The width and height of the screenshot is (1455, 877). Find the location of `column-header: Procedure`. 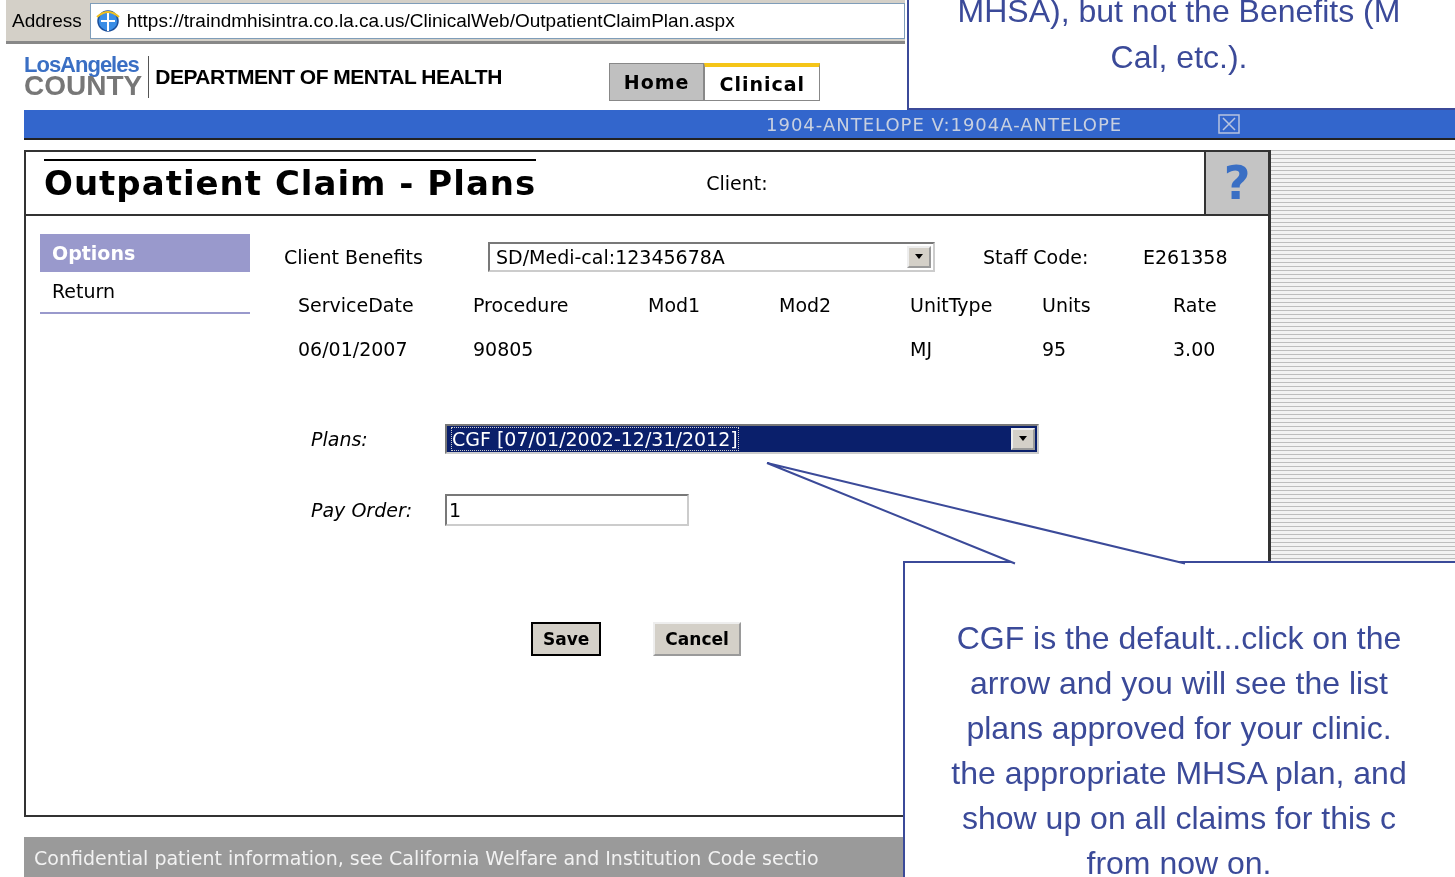

column-header: Procedure is located at coordinates (521, 305).